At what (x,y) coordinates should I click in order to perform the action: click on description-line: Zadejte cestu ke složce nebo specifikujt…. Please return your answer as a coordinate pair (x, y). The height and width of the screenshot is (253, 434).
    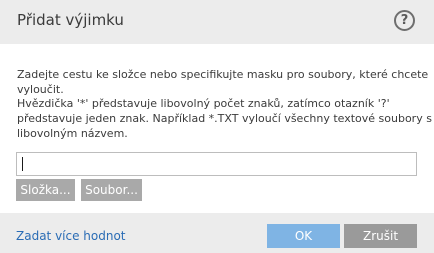
    Looking at the image, I should click on (223, 74).